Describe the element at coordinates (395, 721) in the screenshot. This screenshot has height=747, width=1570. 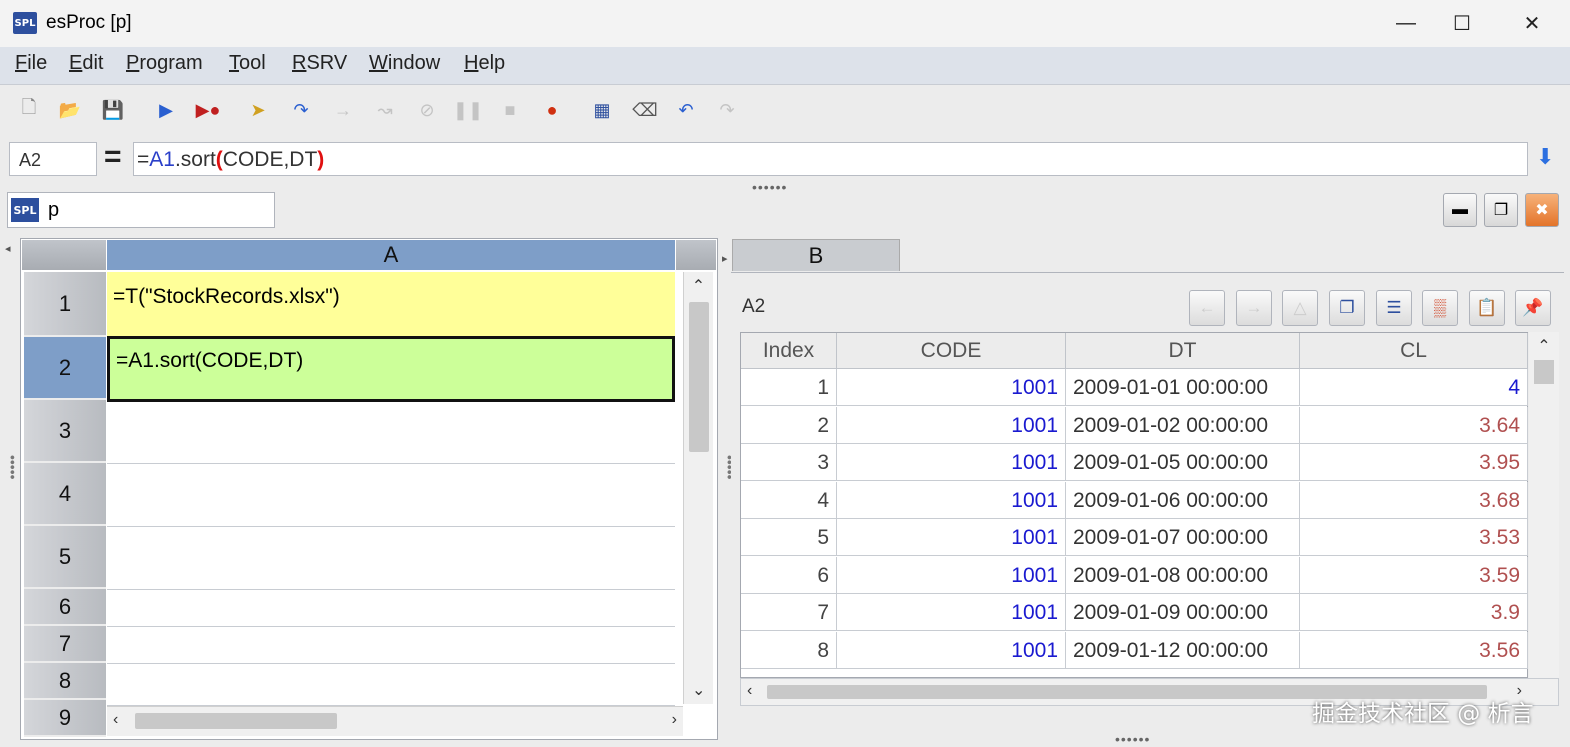
I see `grid-horizontal-scrollbar: ‹ ›` at that location.